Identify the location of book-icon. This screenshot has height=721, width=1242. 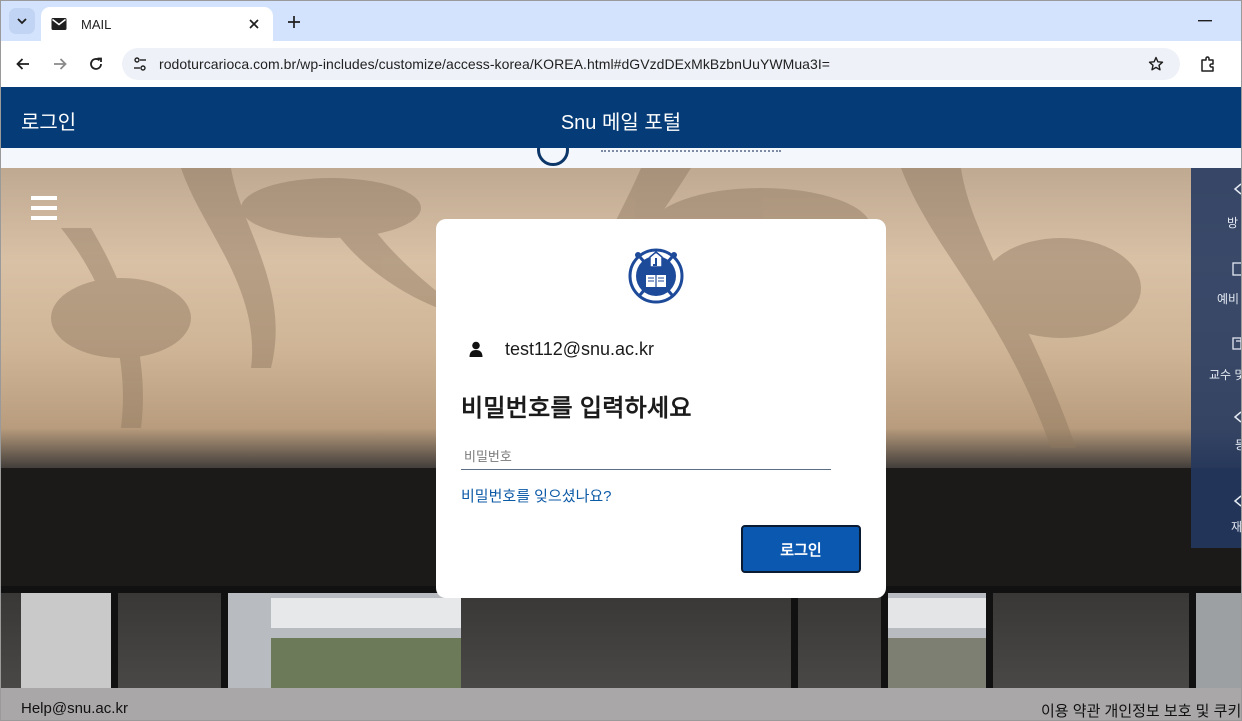
(1236, 343).